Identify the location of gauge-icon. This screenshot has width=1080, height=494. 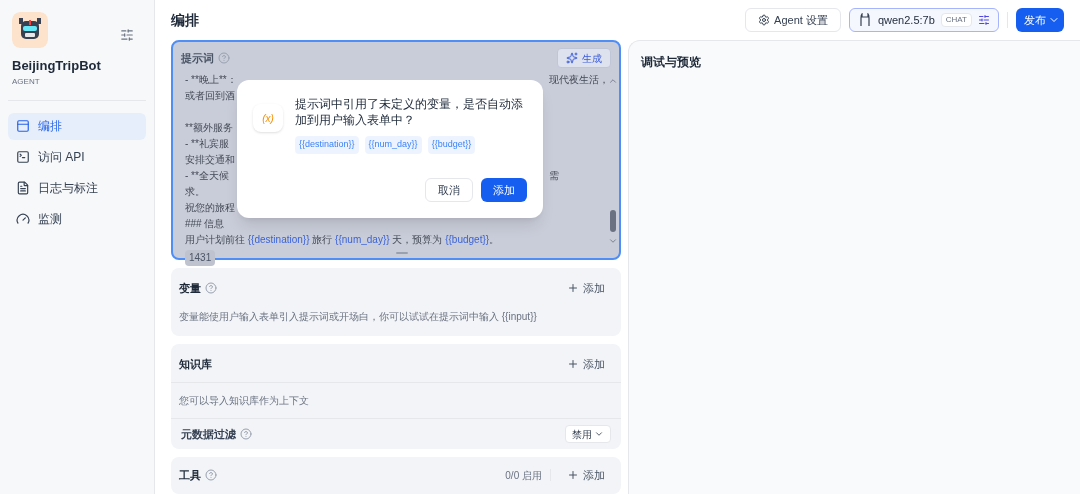
(23, 219).